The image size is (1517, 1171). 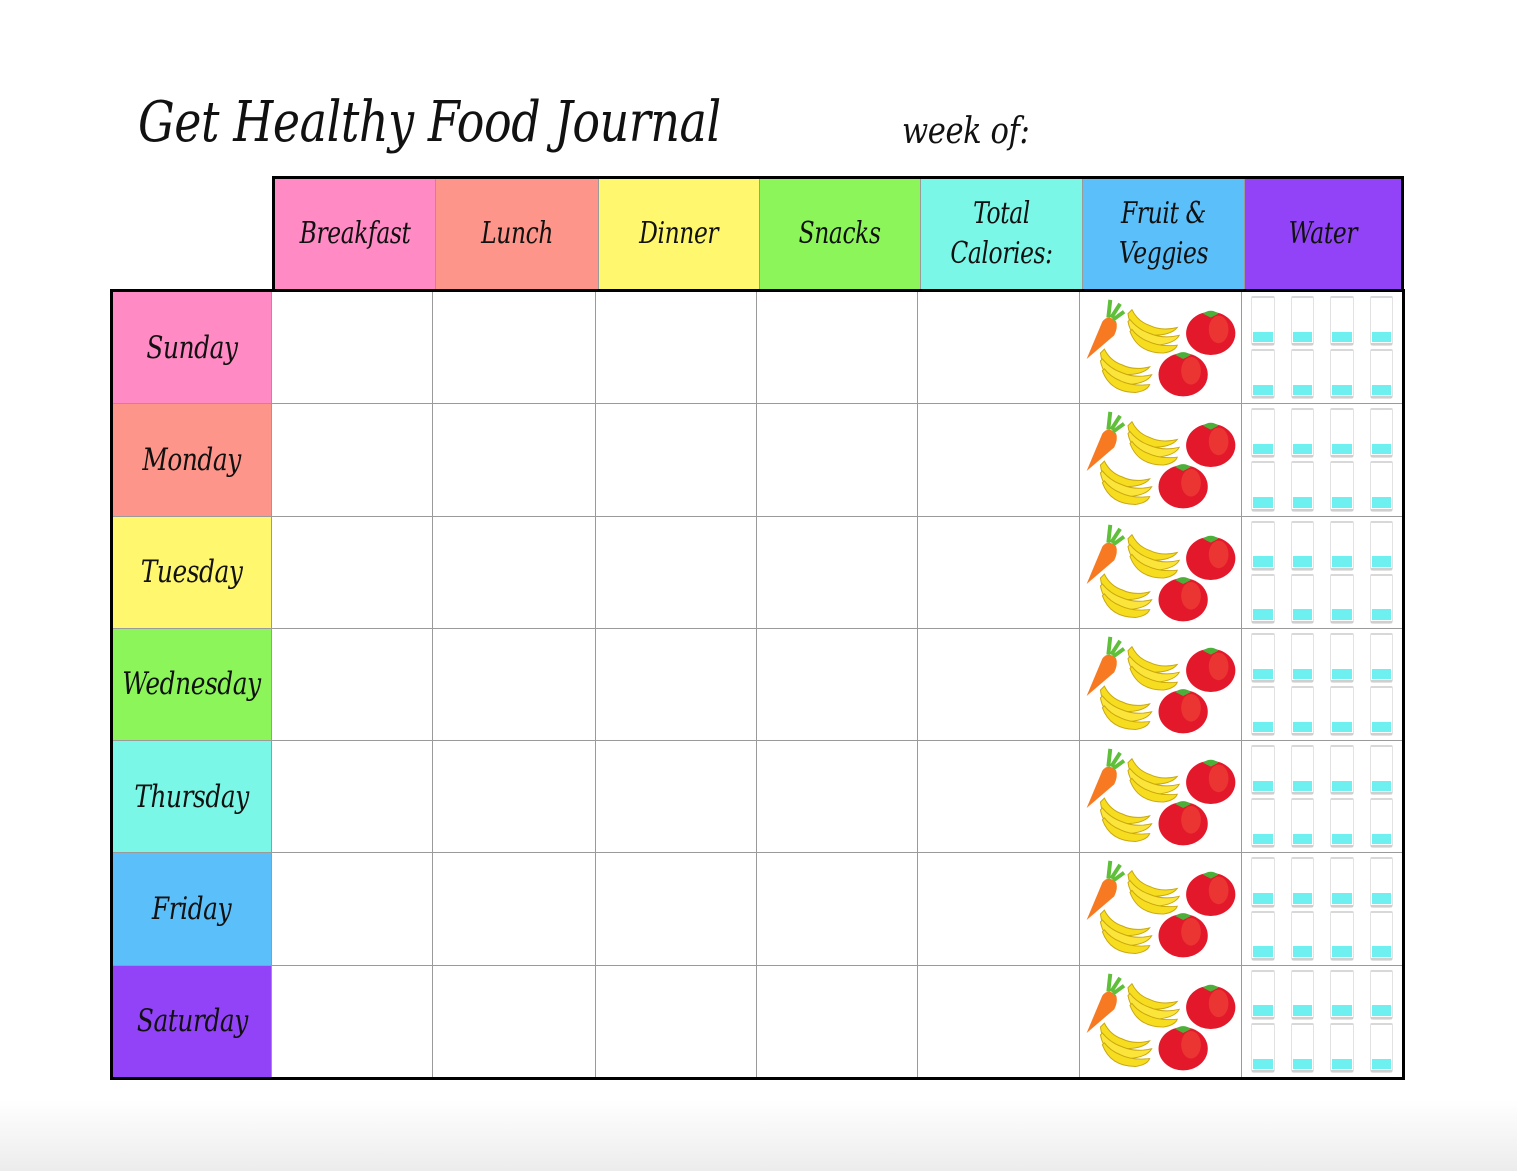 What do you see at coordinates (1342, 898) in the screenshot?
I see `water-level` at bounding box center [1342, 898].